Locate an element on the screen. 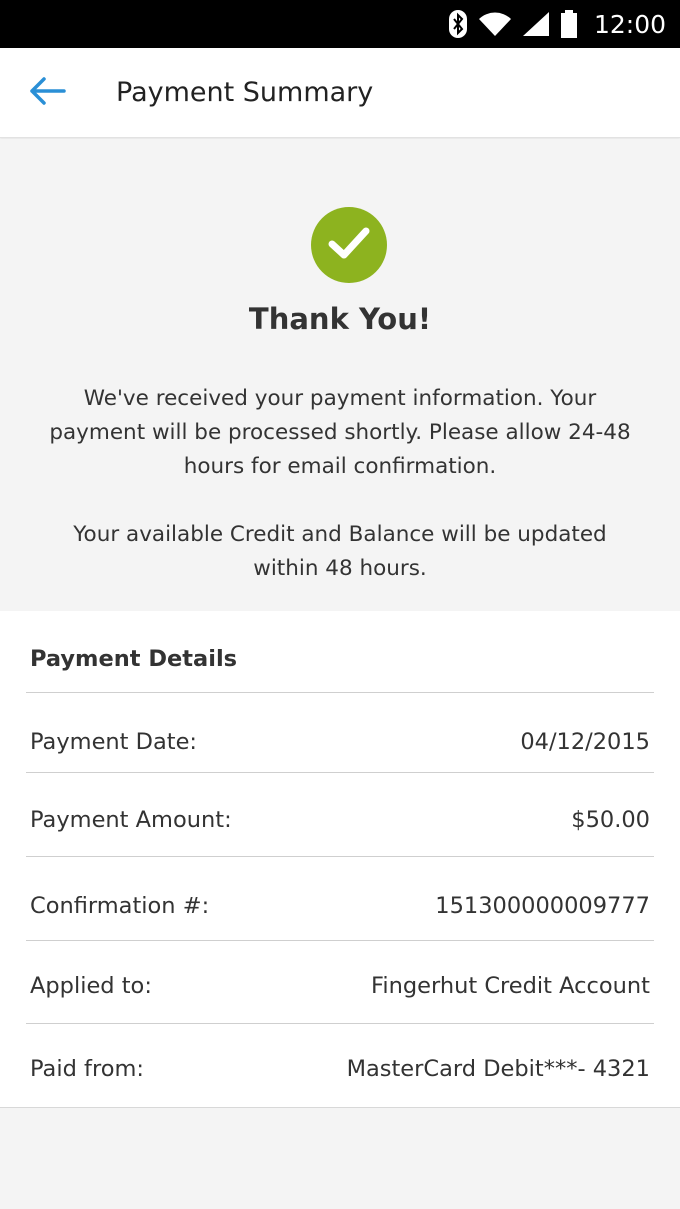 Image resolution: width=680 pixels, height=1209 pixels. app-bar: Payment Summary is located at coordinates (340, 93).